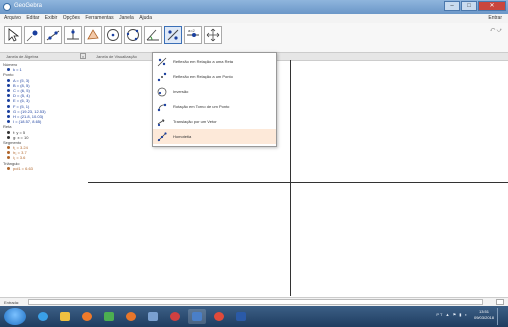 The height and width of the screenshot is (327, 508). I want to click on taskbar-file-explorer, so click(65, 316).